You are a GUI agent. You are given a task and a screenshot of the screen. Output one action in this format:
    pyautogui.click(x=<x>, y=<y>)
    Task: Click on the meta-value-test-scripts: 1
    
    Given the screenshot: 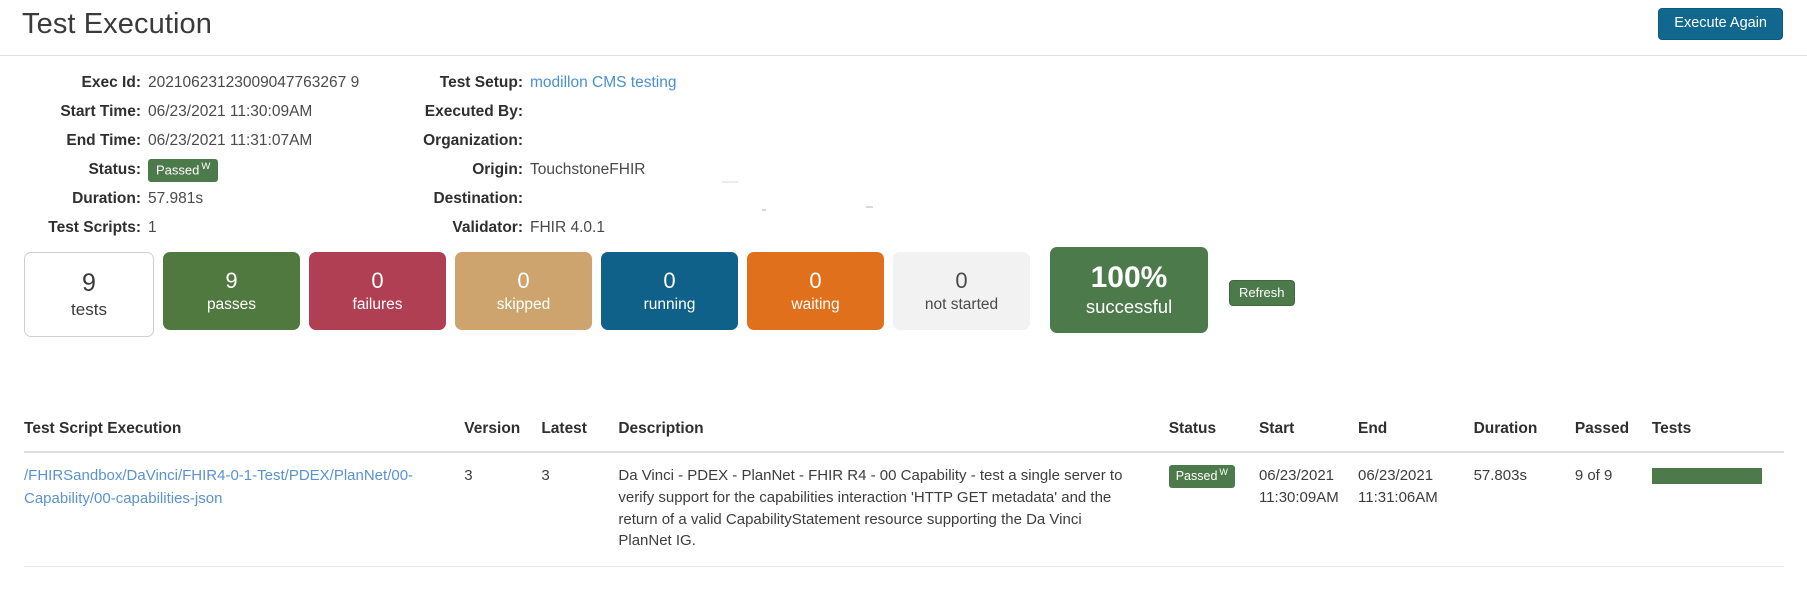 What is the action you would take?
    pyautogui.click(x=152, y=227)
    